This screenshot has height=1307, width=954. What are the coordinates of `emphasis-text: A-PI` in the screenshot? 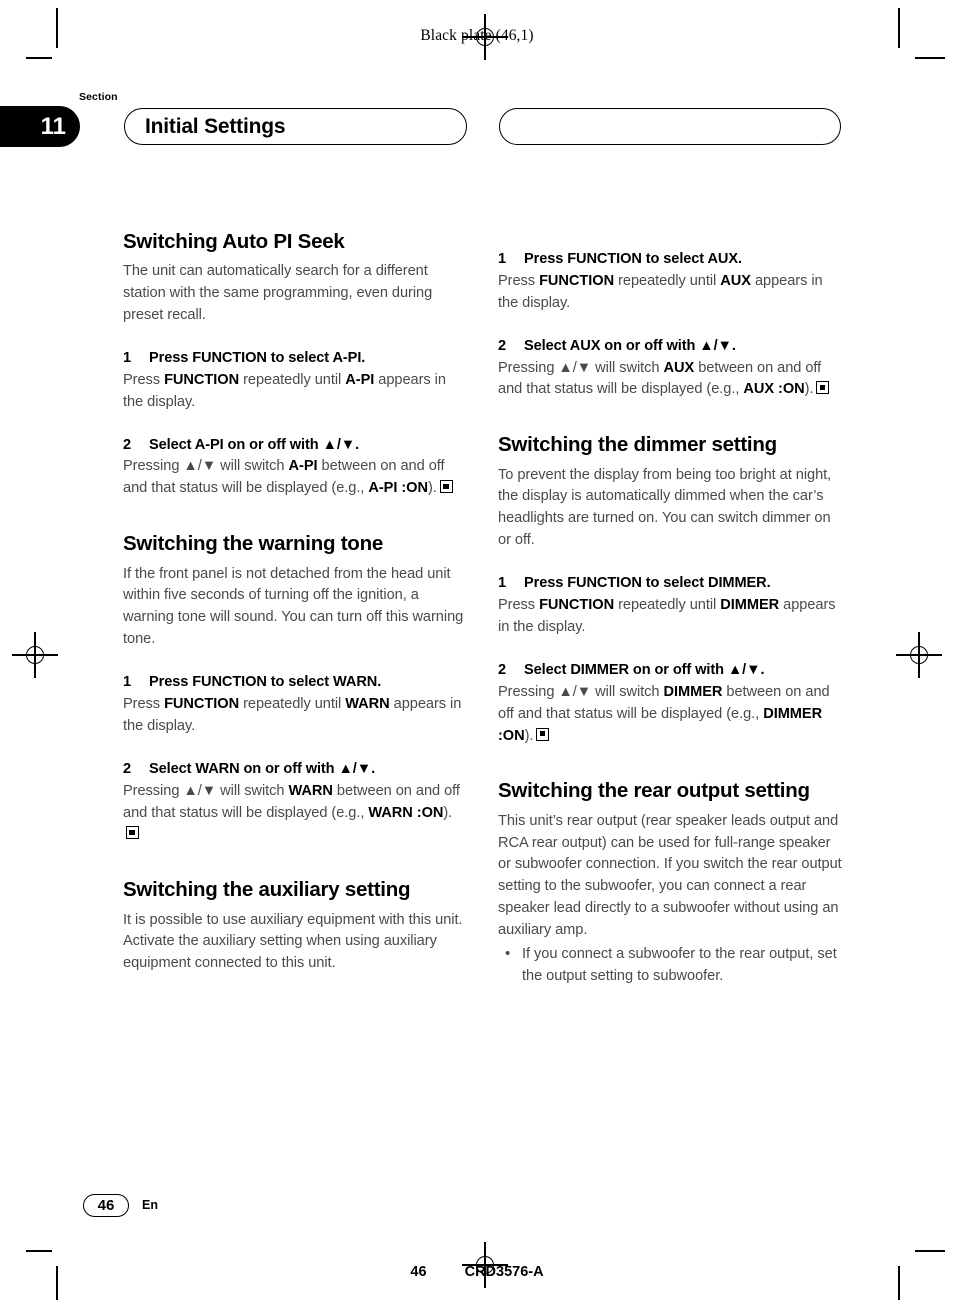 It's located at (360, 379).